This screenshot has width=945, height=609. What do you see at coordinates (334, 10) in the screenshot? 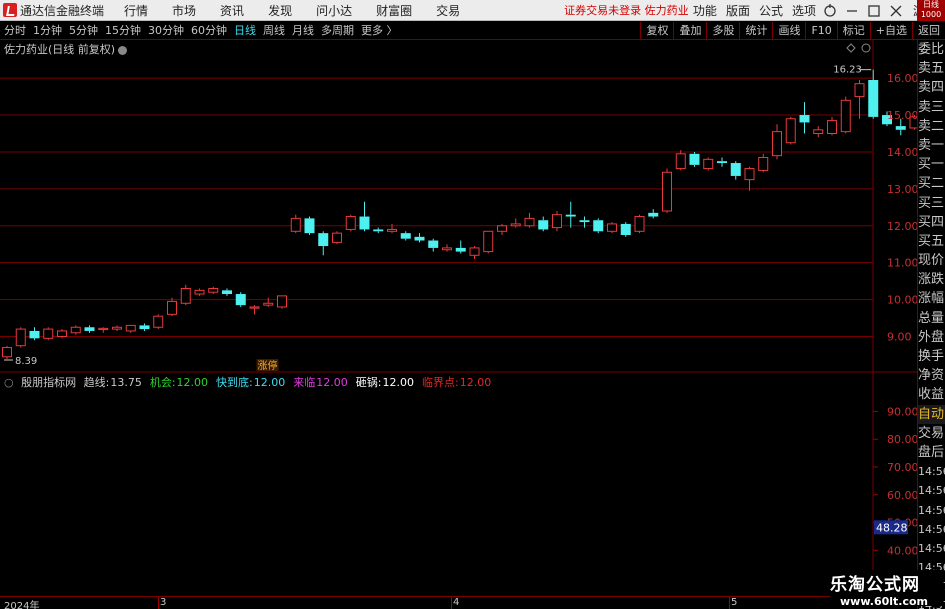
I see `menu-ask: 问小达` at bounding box center [334, 10].